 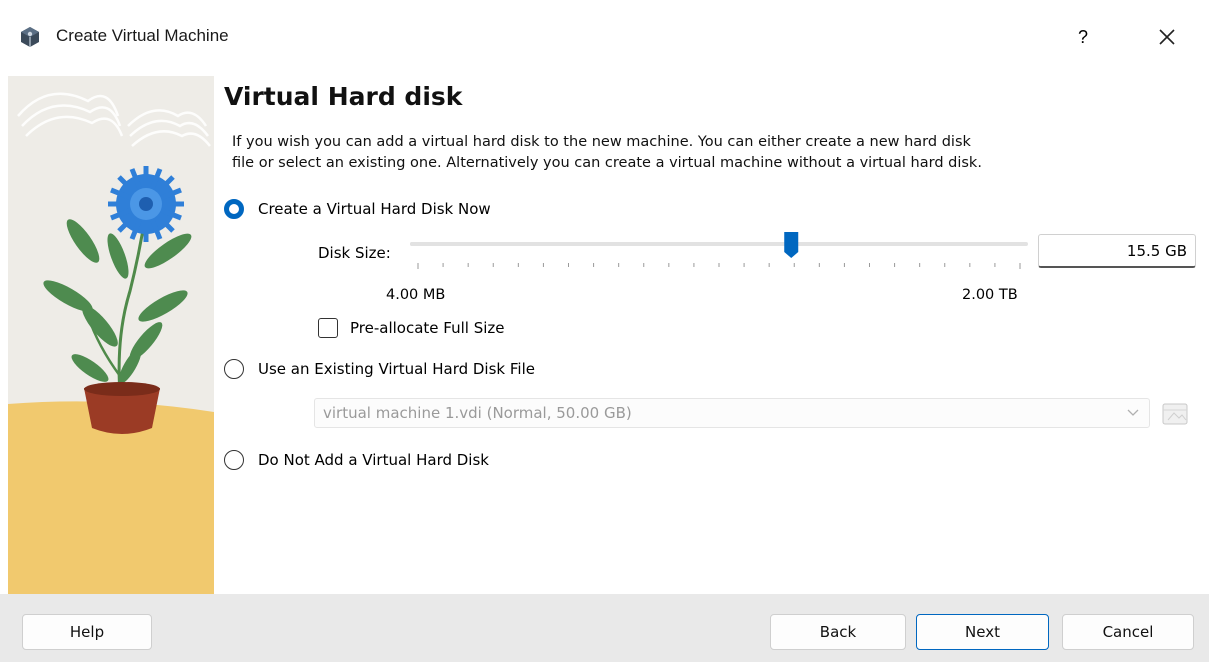 What do you see at coordinates (732, 413) in the screenshot?
I see `existing-disk-select: virtual machine 1.vdi (Normal, 50.00 GB)` at bounding box center [732, 413].